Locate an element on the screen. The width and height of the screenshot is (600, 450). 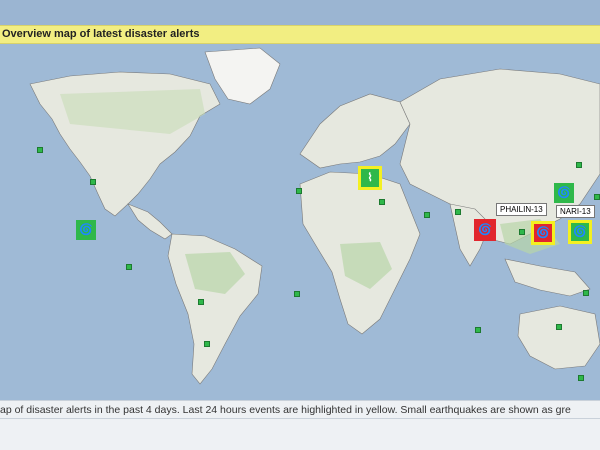
page-title: Overview map of latest disaster alerts is located at coordinates (101, 34).